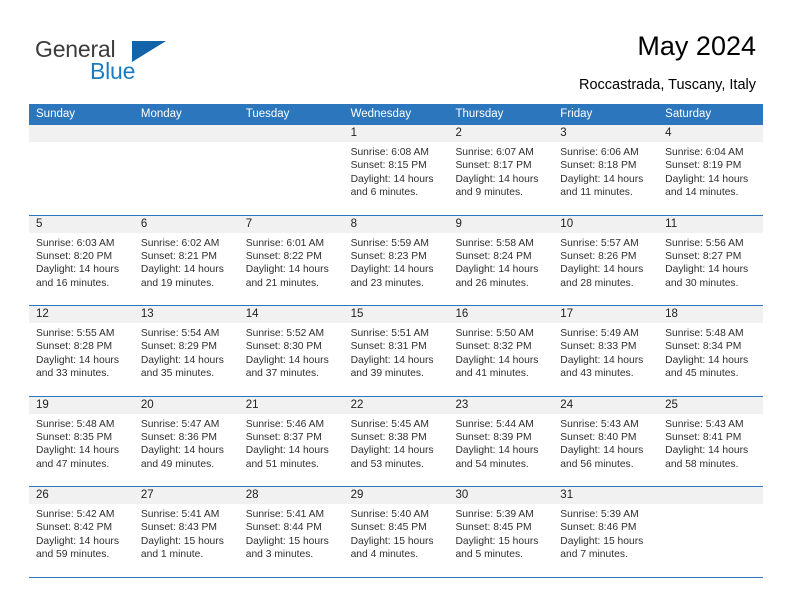 The image size is (792, 612). Describe the element at coordinates (489, 555) in the screenshot. I see `daylight-text-line2: and 5 minutes.` at that location.